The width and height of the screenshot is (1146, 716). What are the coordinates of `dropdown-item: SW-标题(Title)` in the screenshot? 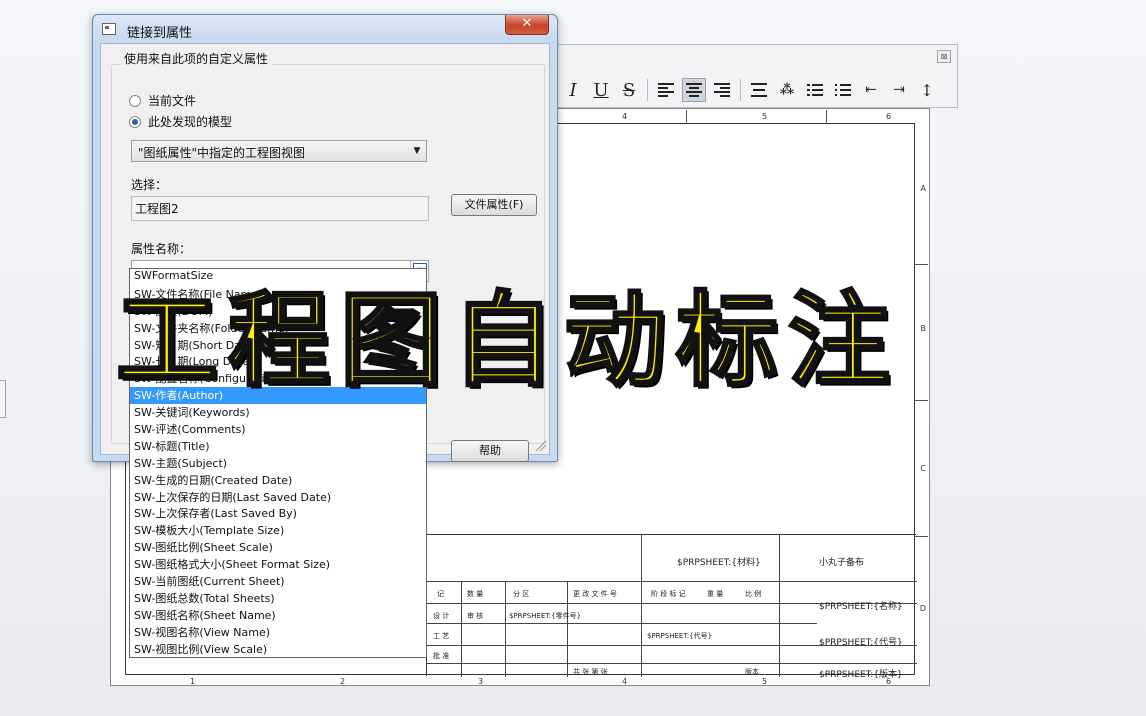 It's located at (278, 446).